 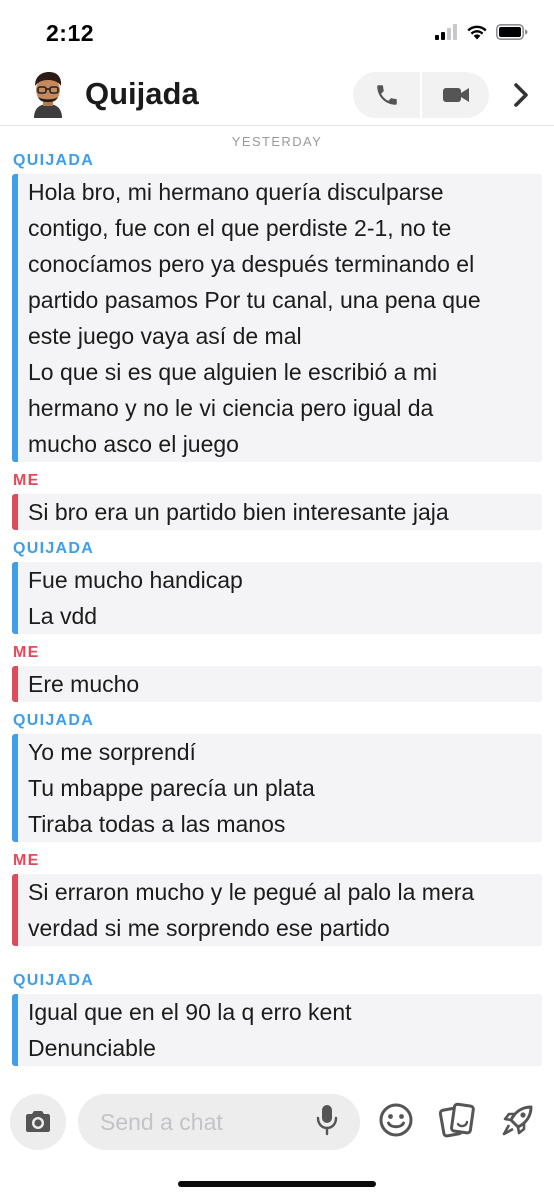 What do you see at coordinates (70, 33) in the screenshot?
I see `status-time: 2:12` at bounding box center [70, 33].